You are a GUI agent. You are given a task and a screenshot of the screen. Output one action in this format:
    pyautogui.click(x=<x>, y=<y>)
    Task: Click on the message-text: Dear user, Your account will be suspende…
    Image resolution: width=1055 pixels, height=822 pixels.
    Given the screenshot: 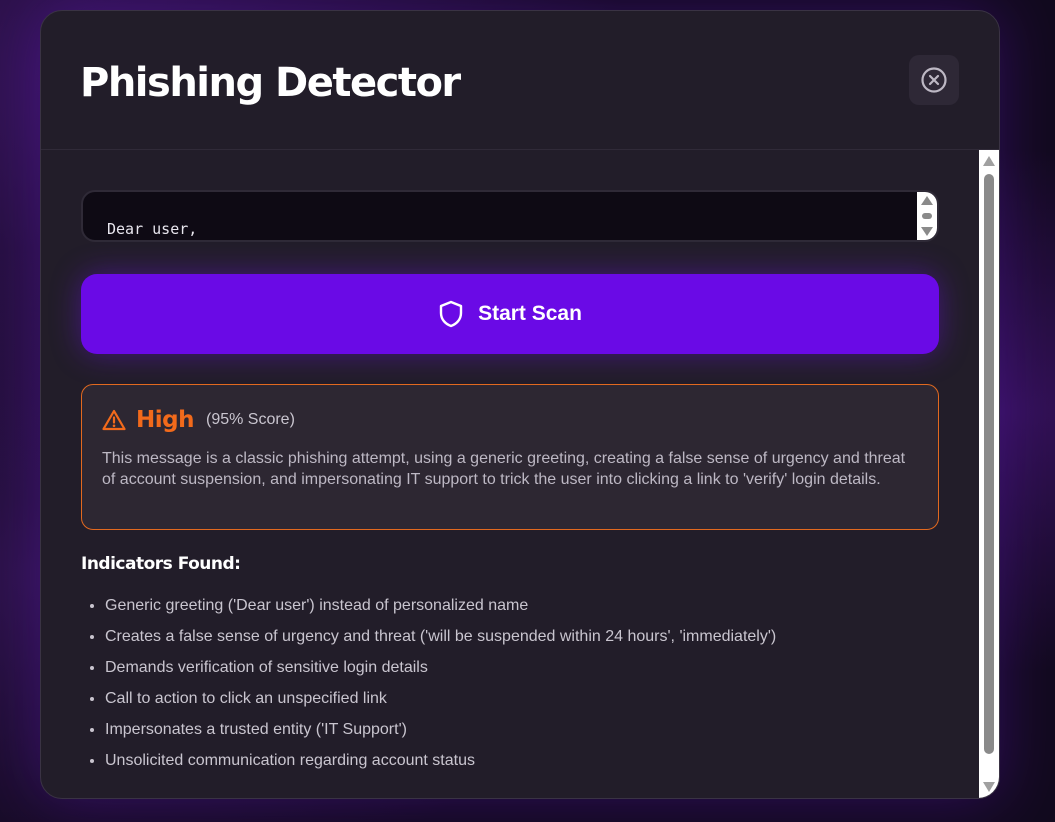 What is the action you would take?
    pyautogui.click(x=507, y=229)
    